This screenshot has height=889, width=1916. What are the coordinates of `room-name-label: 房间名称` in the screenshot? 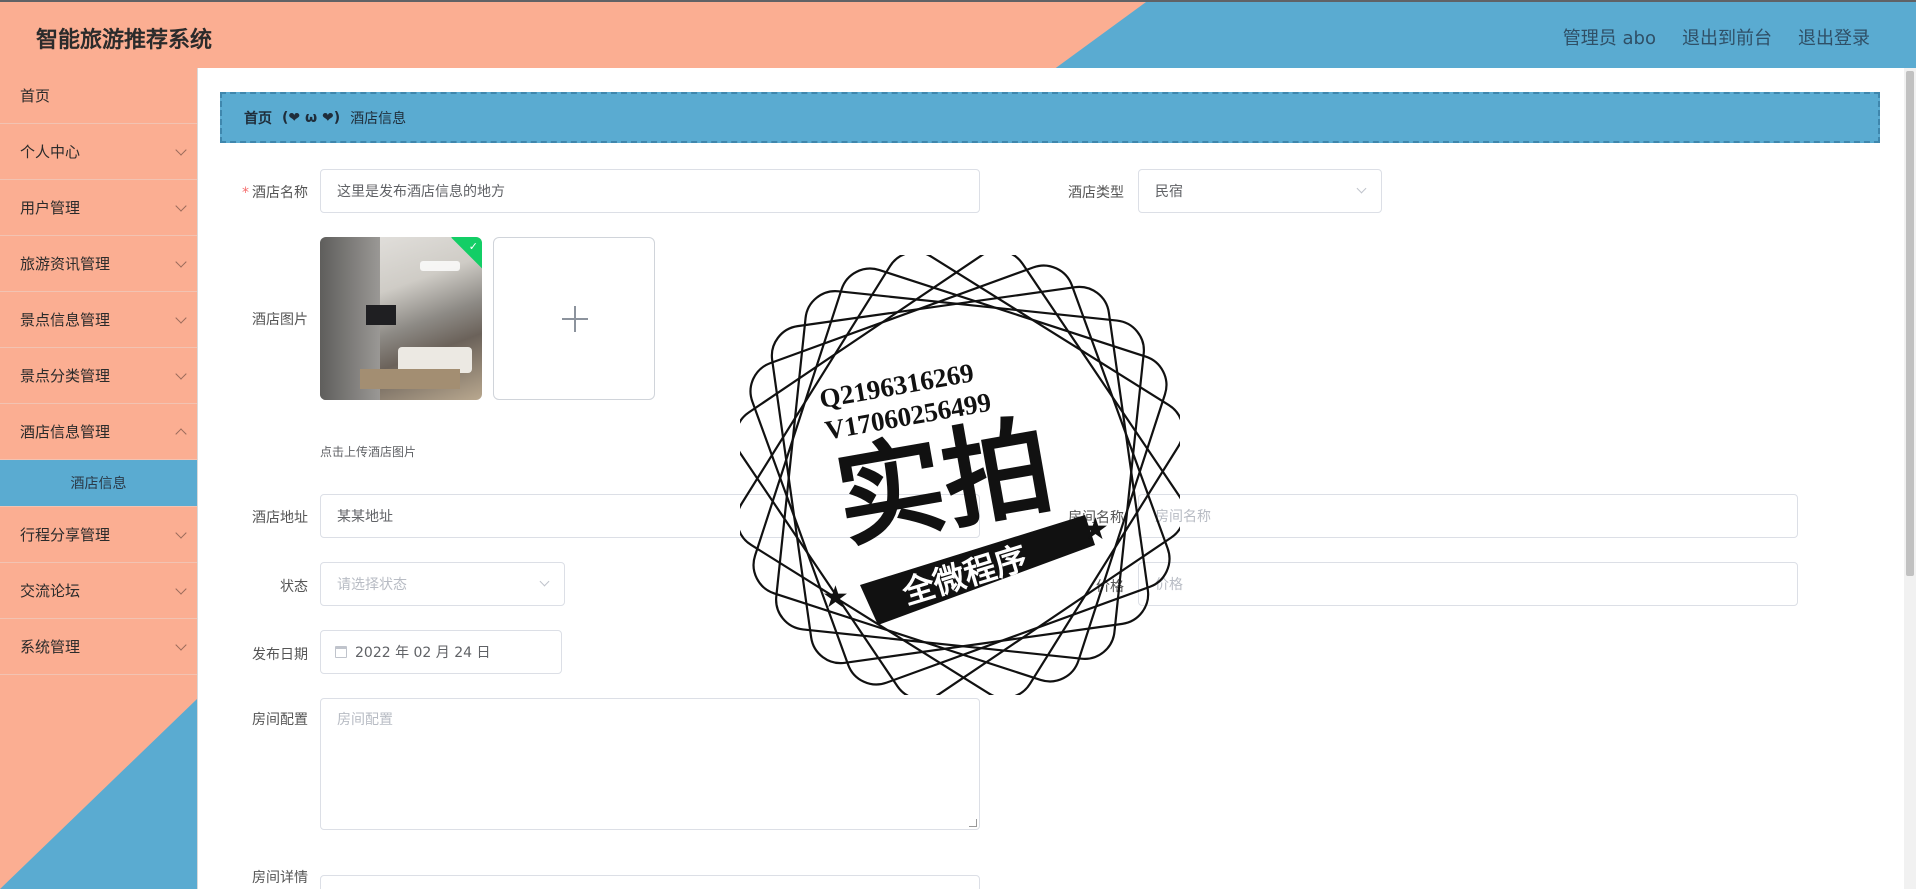 It's located at (1096, 518).